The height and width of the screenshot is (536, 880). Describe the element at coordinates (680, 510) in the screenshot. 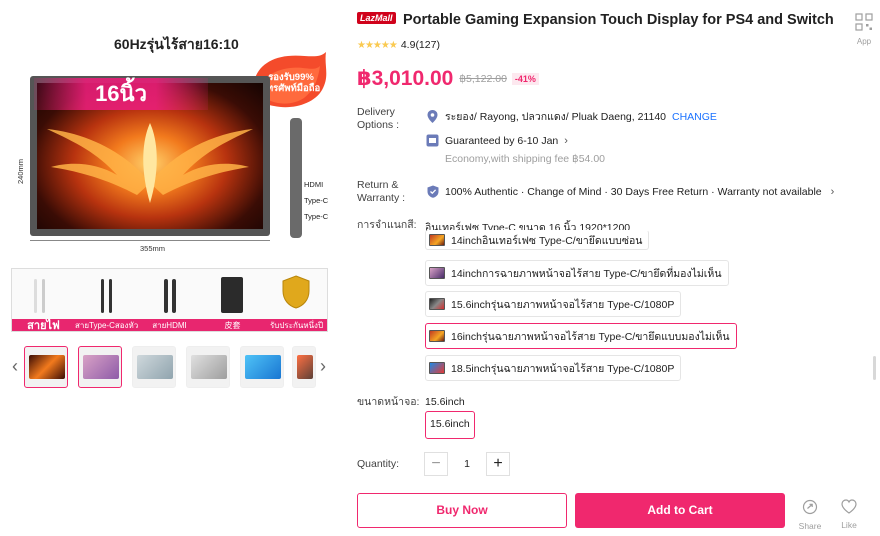

I see `add-to-cart-button: Add to Cart` at that location.